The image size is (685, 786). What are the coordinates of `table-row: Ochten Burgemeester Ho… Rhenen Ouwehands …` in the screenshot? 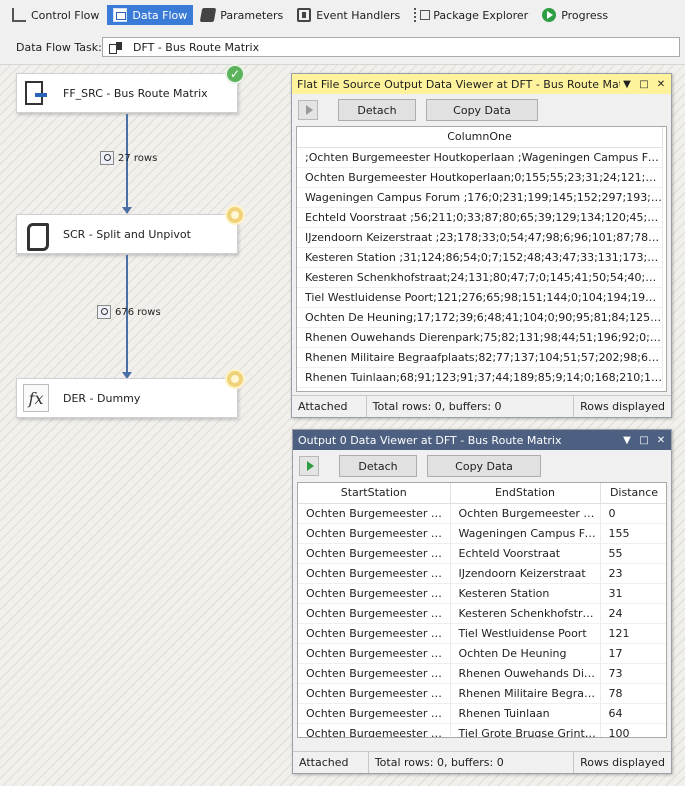 It's located at (482, 673).